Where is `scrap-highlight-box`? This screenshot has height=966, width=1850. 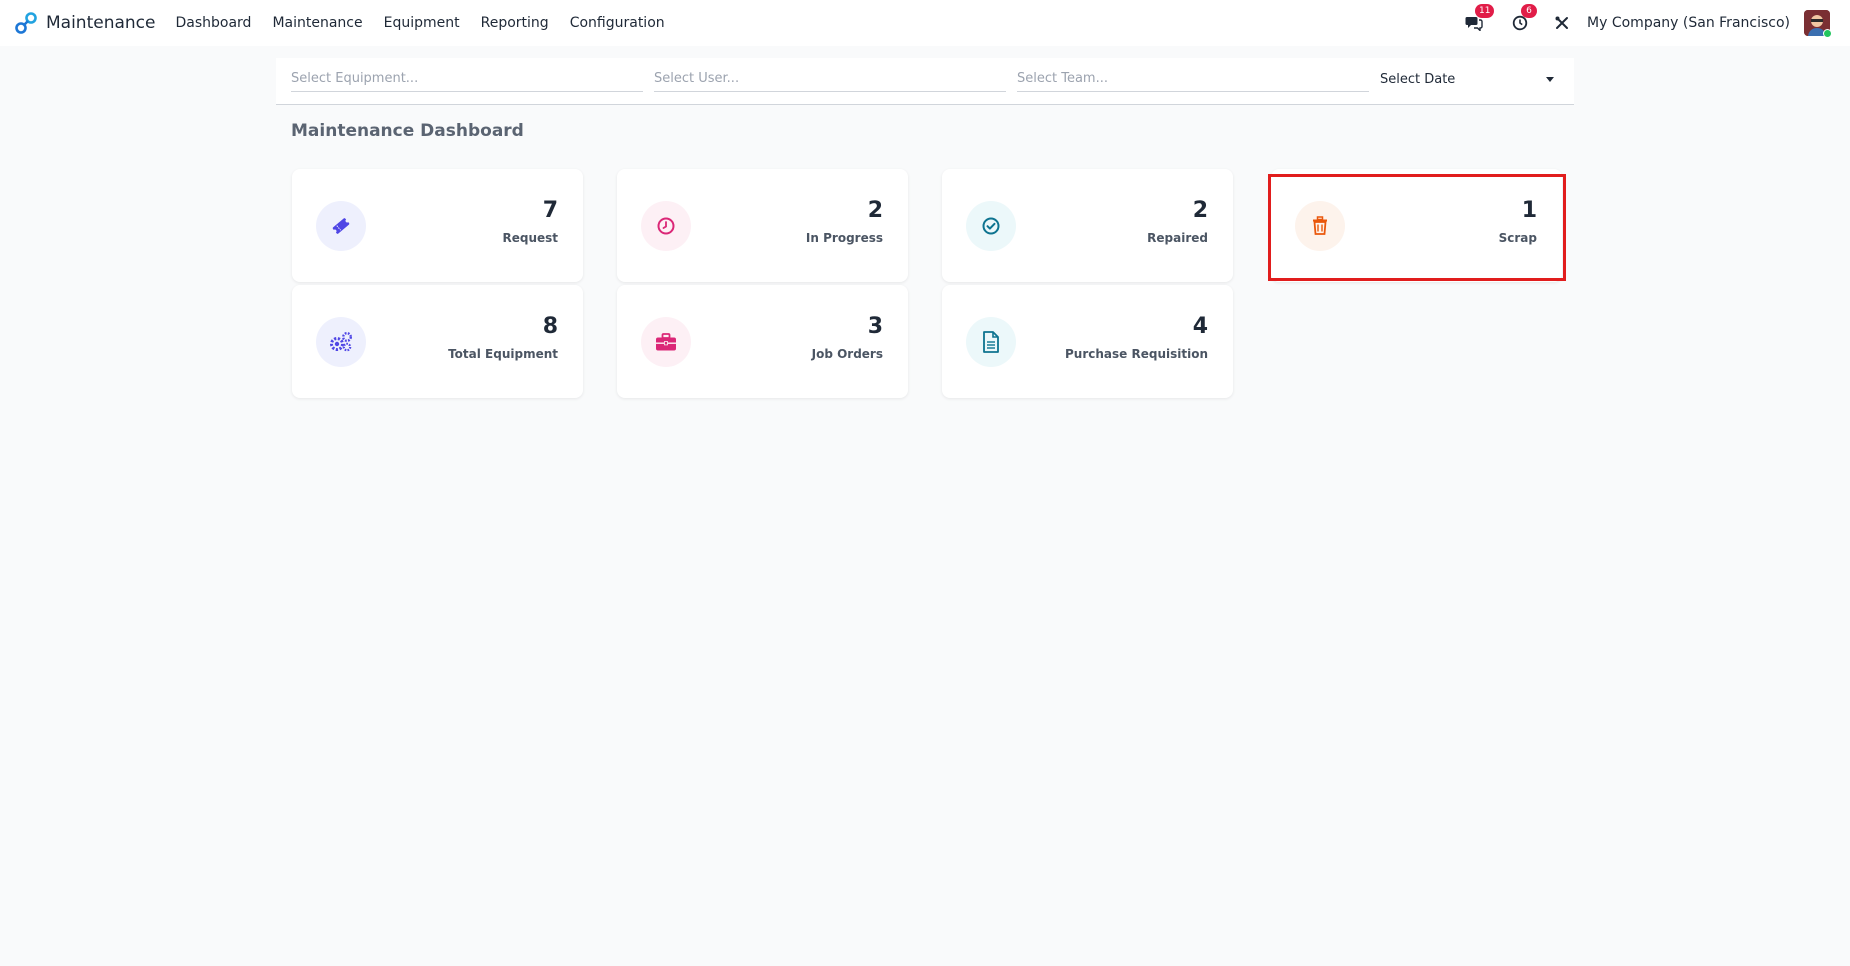
scrap-highlight-box is located at coordinates (1417, 227).